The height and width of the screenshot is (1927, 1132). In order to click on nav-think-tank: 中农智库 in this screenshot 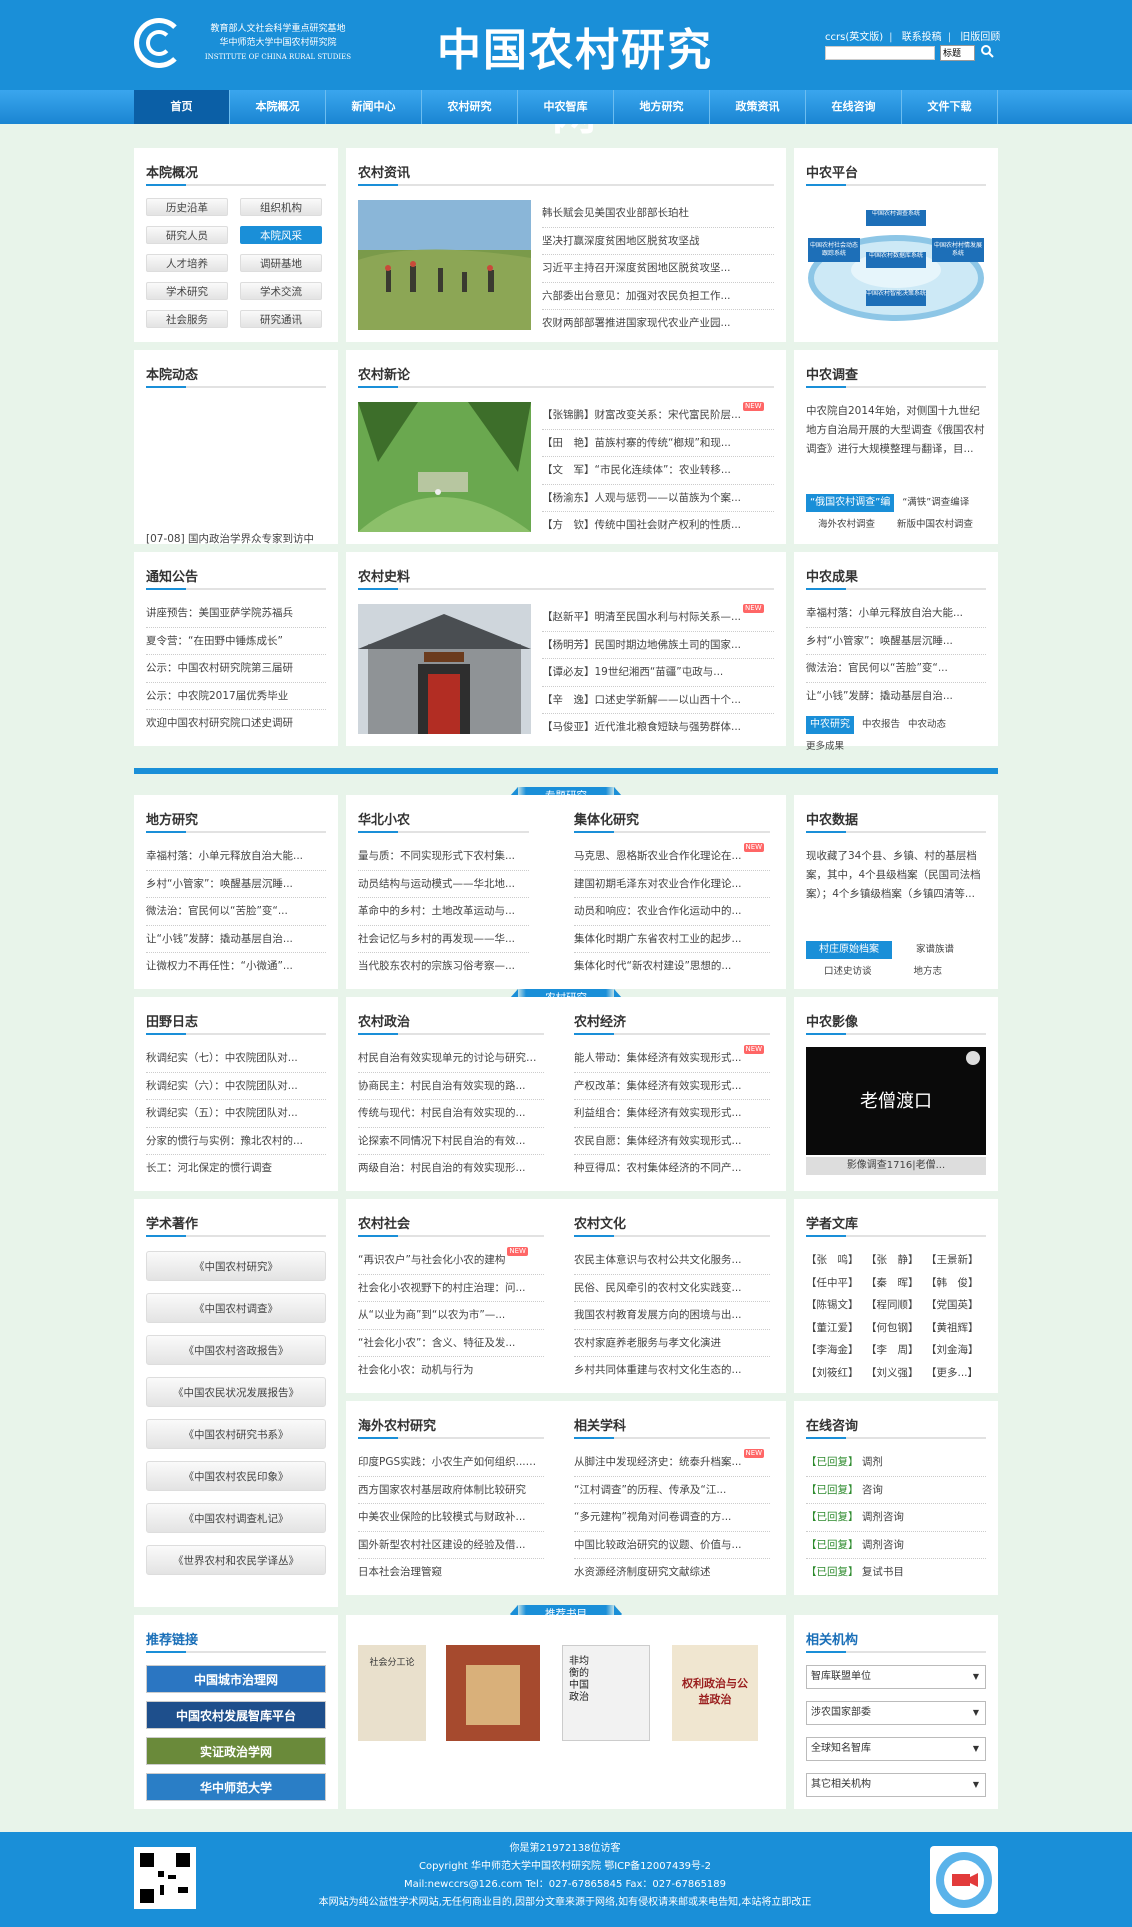, I will do `click(566, 107)`.